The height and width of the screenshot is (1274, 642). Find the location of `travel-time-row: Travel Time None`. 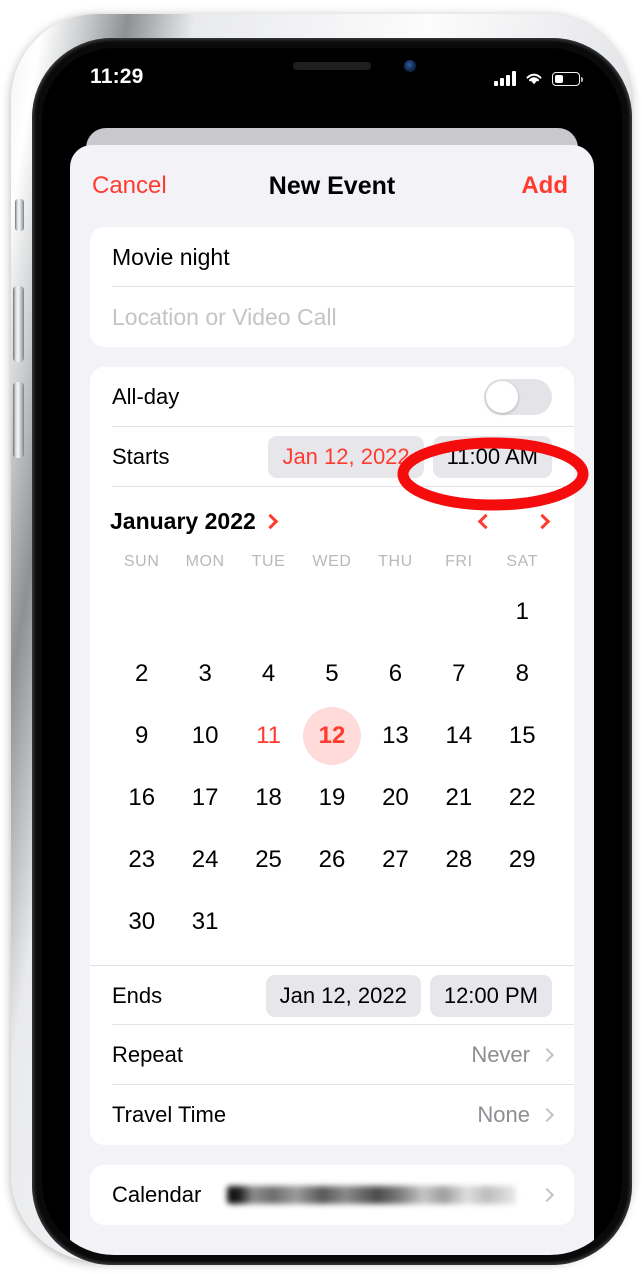

travel-time-row: Travel Time None is located at coordinates (332, 1115).